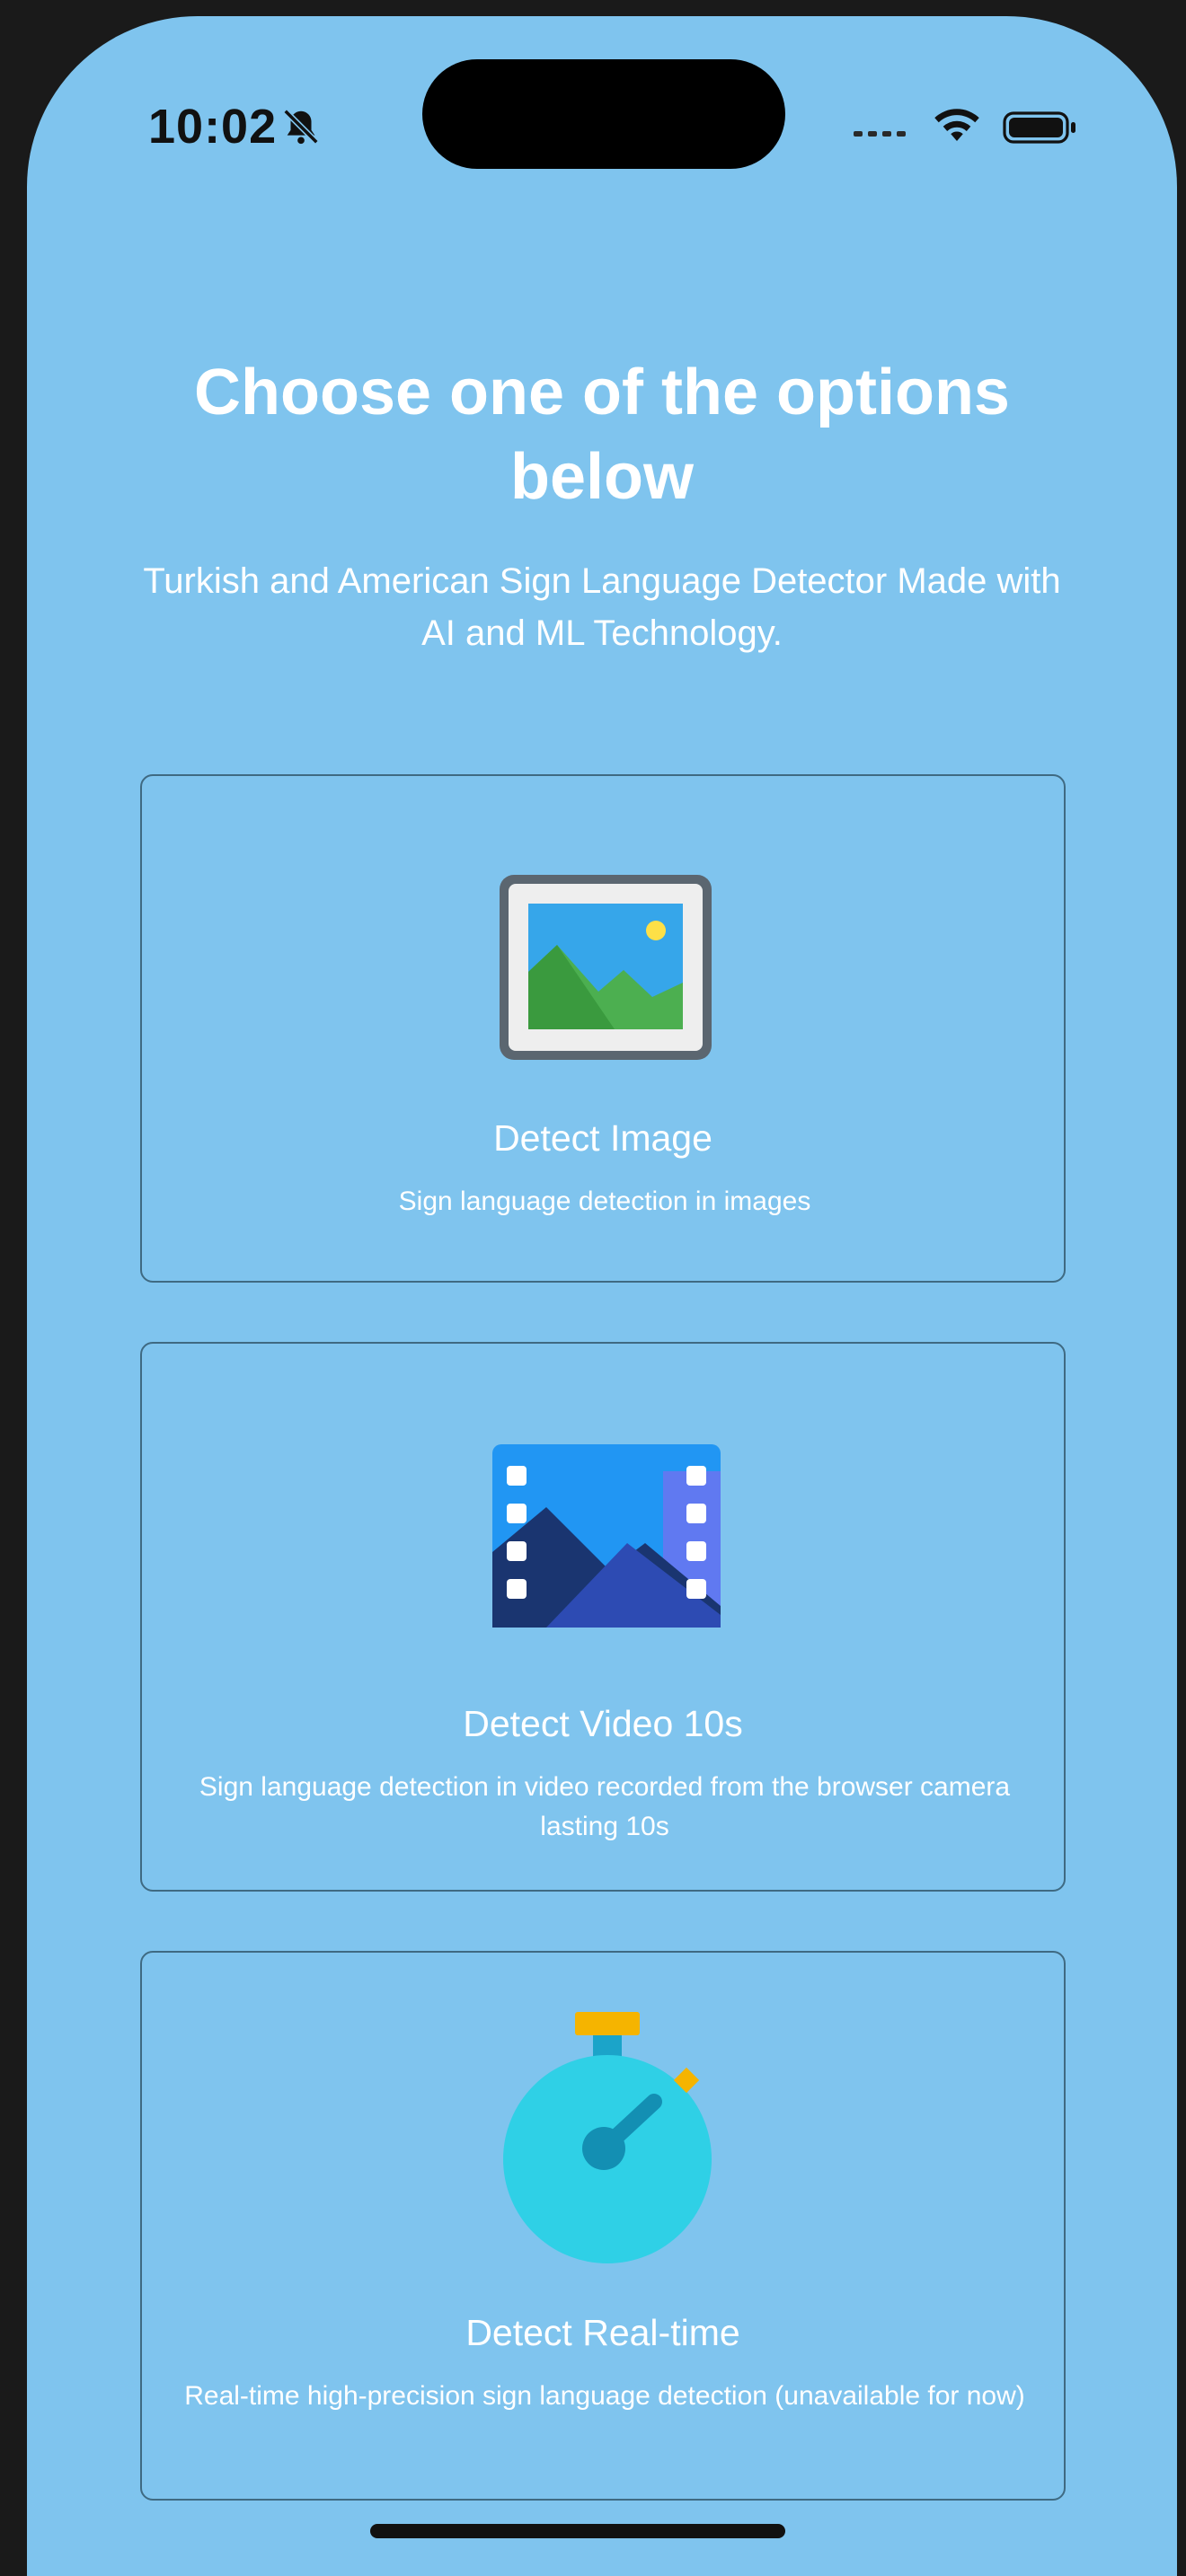 This screenshot has width=1186, height=2576. Describe the element at coordinates (604, 1201) in the screenshot. I see `option-description: Sign language detection in images` at that location.